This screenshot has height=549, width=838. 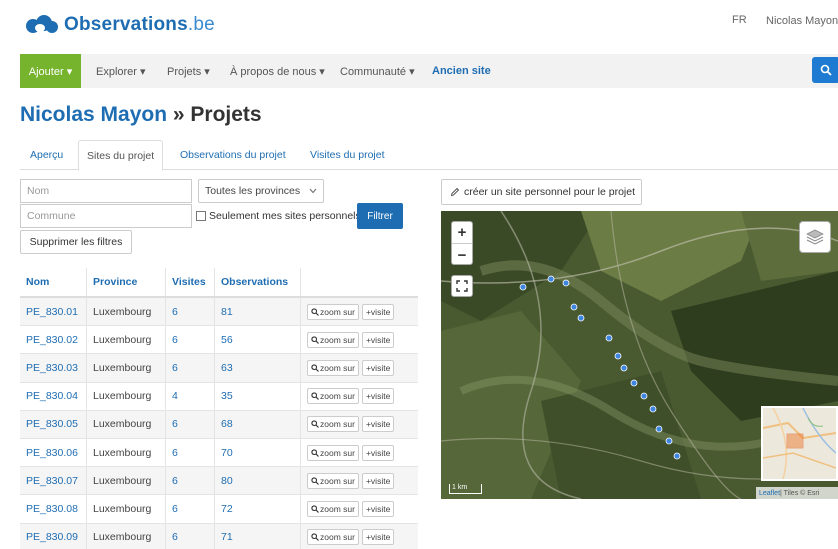 What do you see at coordinates (462, 255) in the screenshot?
I see `zoom-out-button: −` at bounding box center [462, 255].